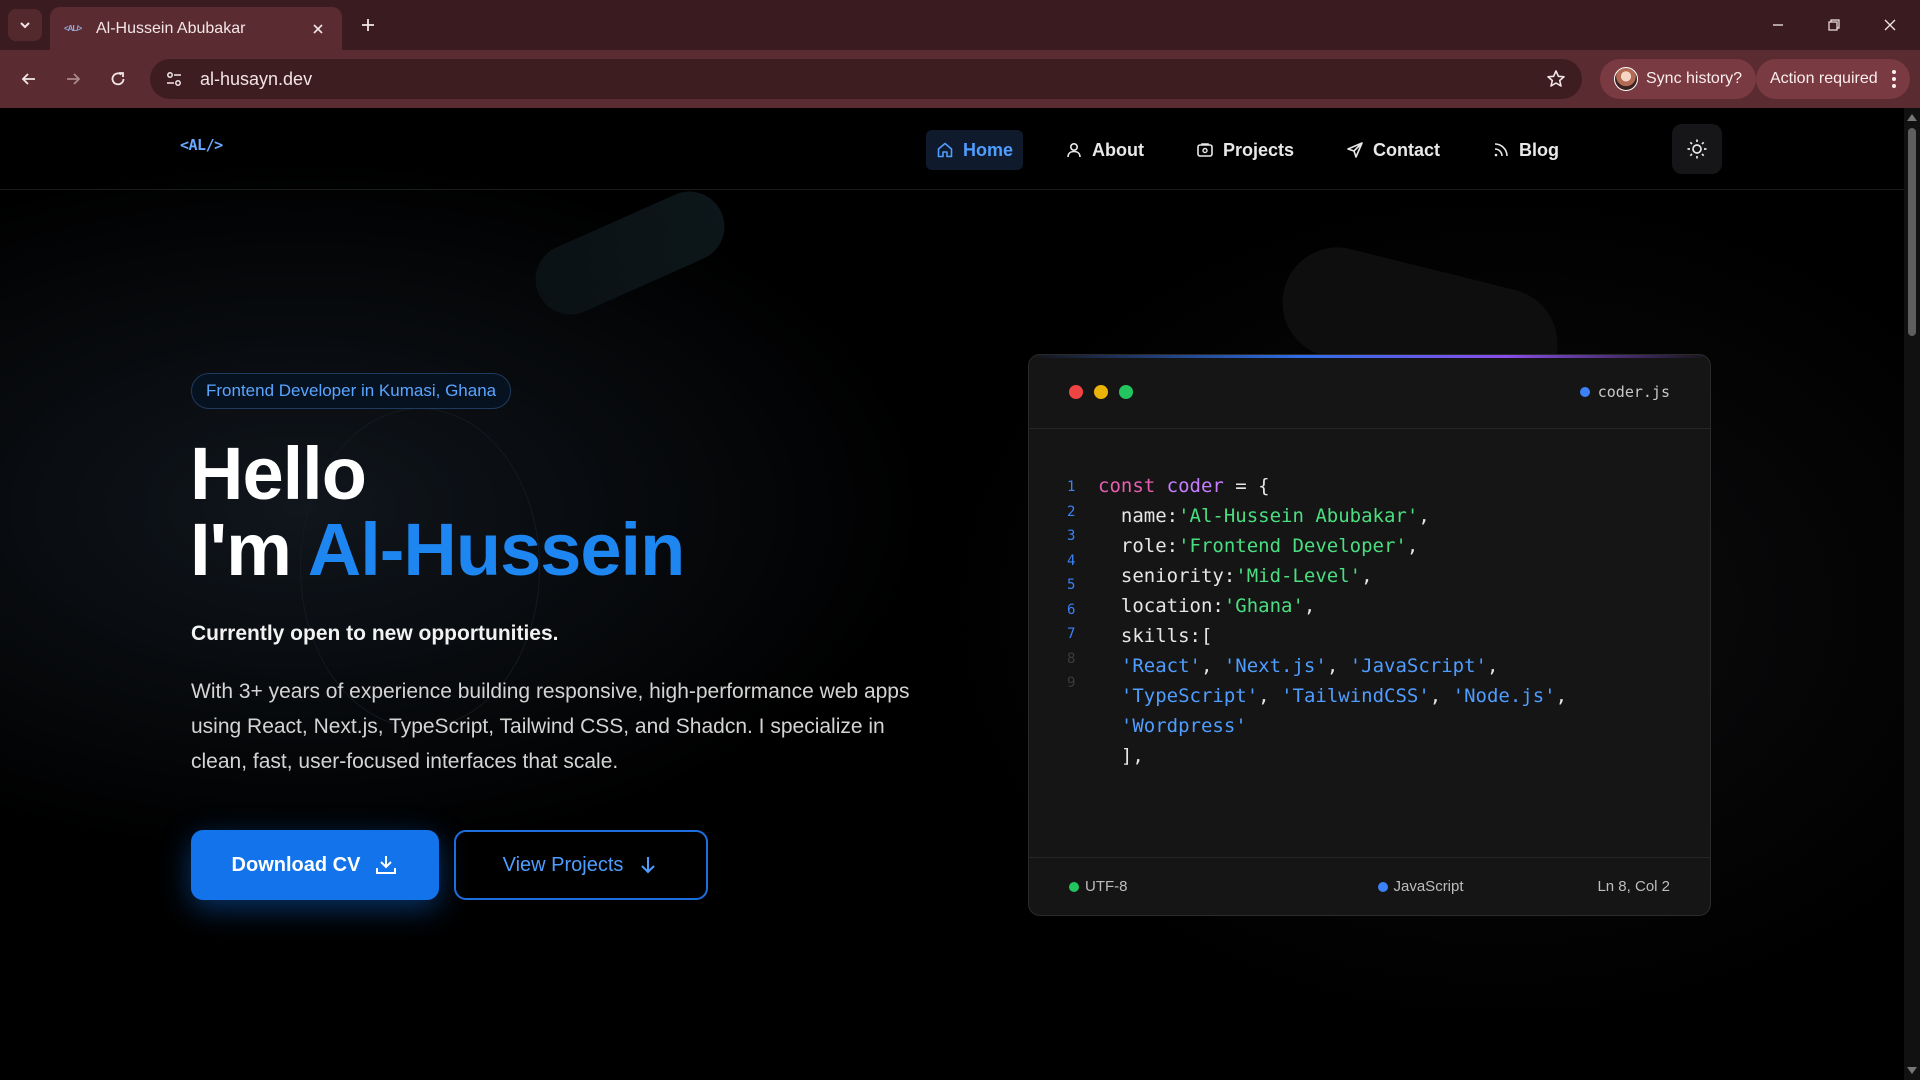  What do you see at coordinates (496, 549) in the screenshot?
I see `hero-title-name: Al-Hussein` at bounding box center [496, 549].